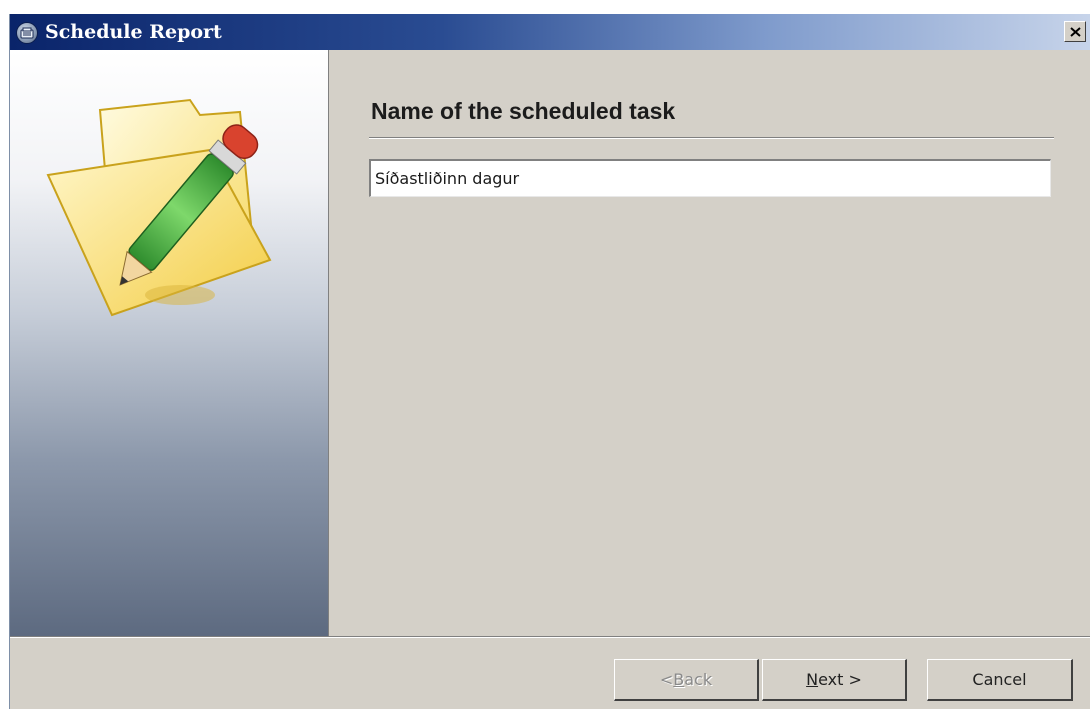 Image resolution: width=1090 pixels, height=709 pixels. I want to click on next-button-mnemonic: N, so click(812, 679).